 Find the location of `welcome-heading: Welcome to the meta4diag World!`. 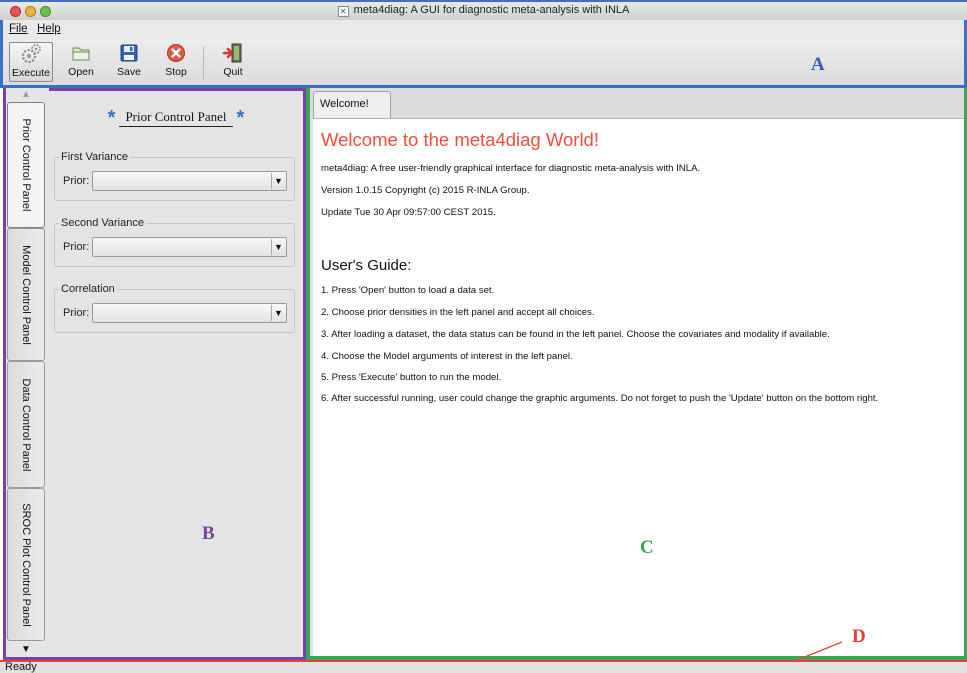

welcome-heading: Welcome to the meta4diag World! is located at coordinates (460, 139).